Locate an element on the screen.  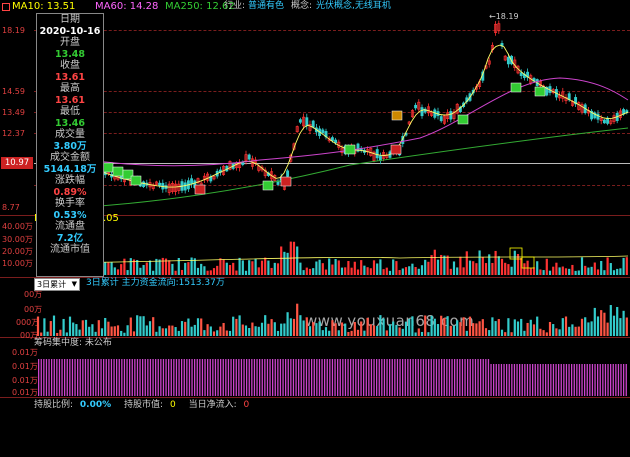
info-key: 流通市值 is located at coordinates (70, 249).